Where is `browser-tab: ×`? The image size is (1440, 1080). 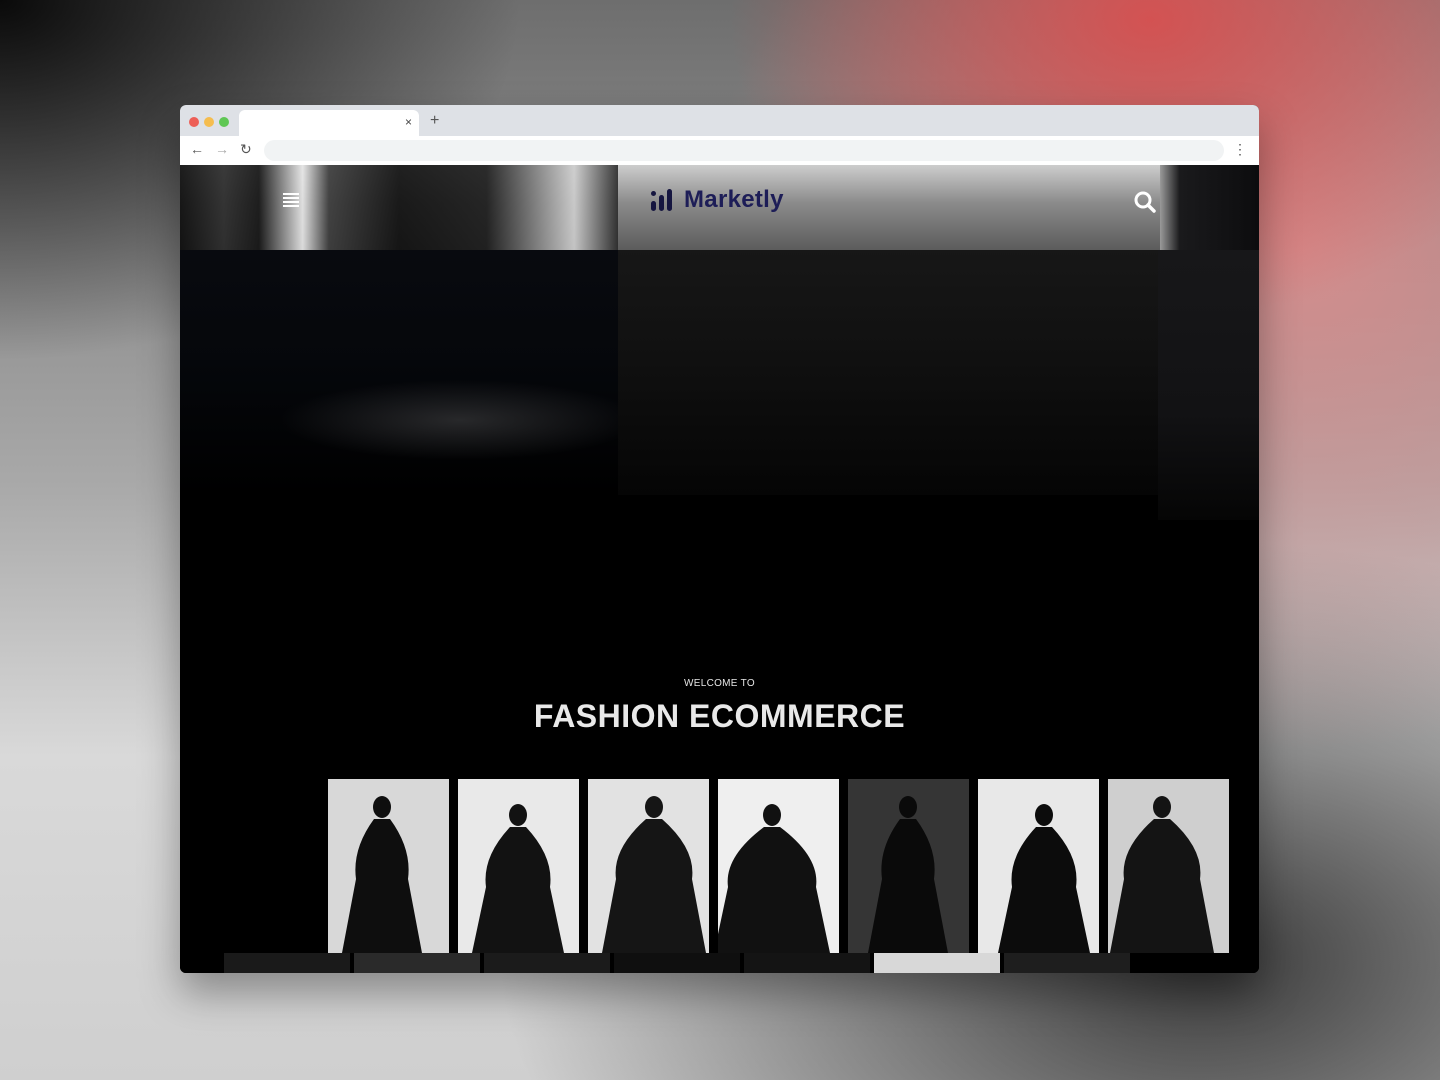
browser-tab: × is located at coordinates (329, 123).